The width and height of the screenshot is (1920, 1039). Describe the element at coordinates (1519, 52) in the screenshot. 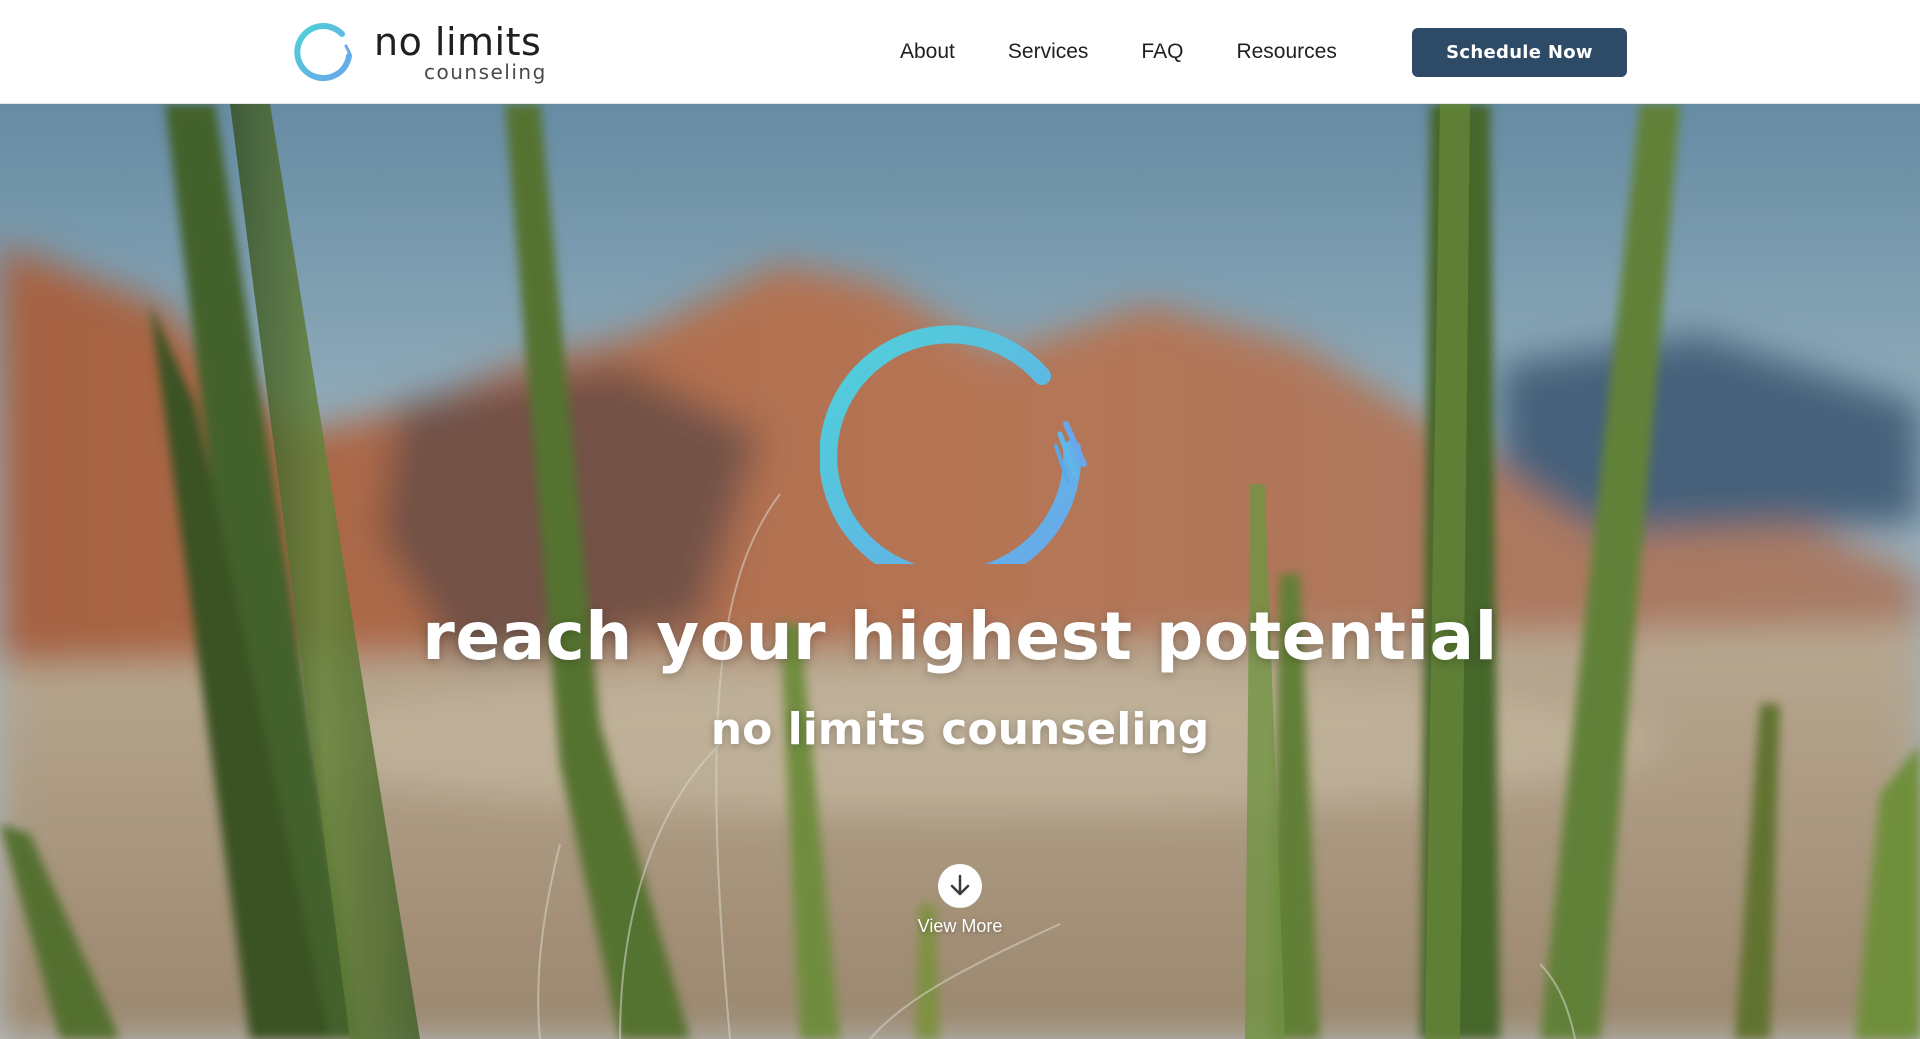

I see `schedule-now-button: Schedule Now` at that location.